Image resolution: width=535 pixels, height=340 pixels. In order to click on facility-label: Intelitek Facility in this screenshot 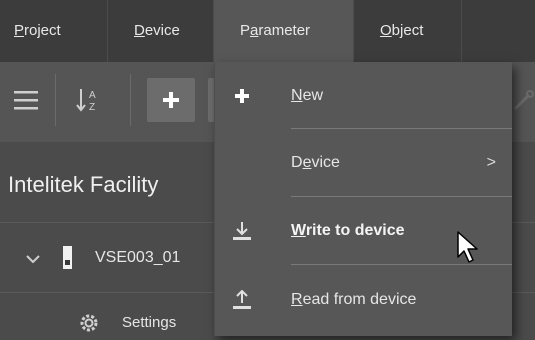, I will do `click(83, 185)`.